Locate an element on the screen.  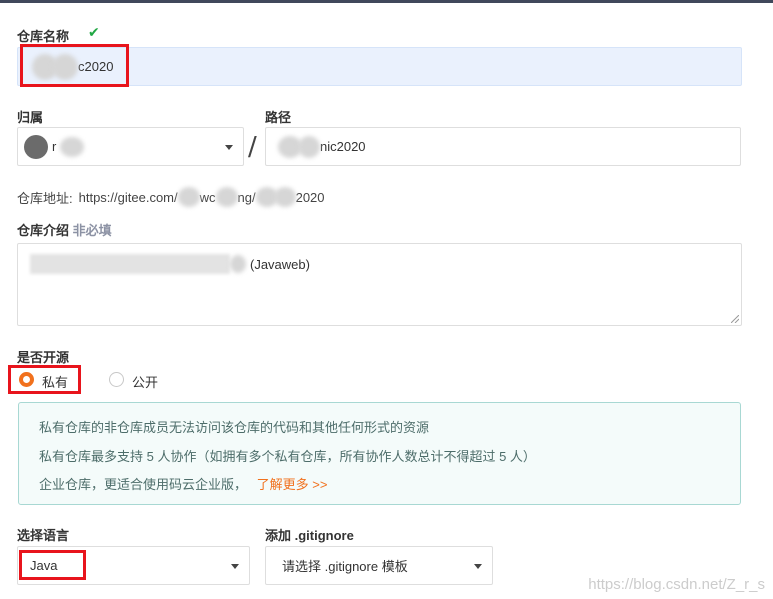
path-label: 路径 is located at coordinates (278, 117).